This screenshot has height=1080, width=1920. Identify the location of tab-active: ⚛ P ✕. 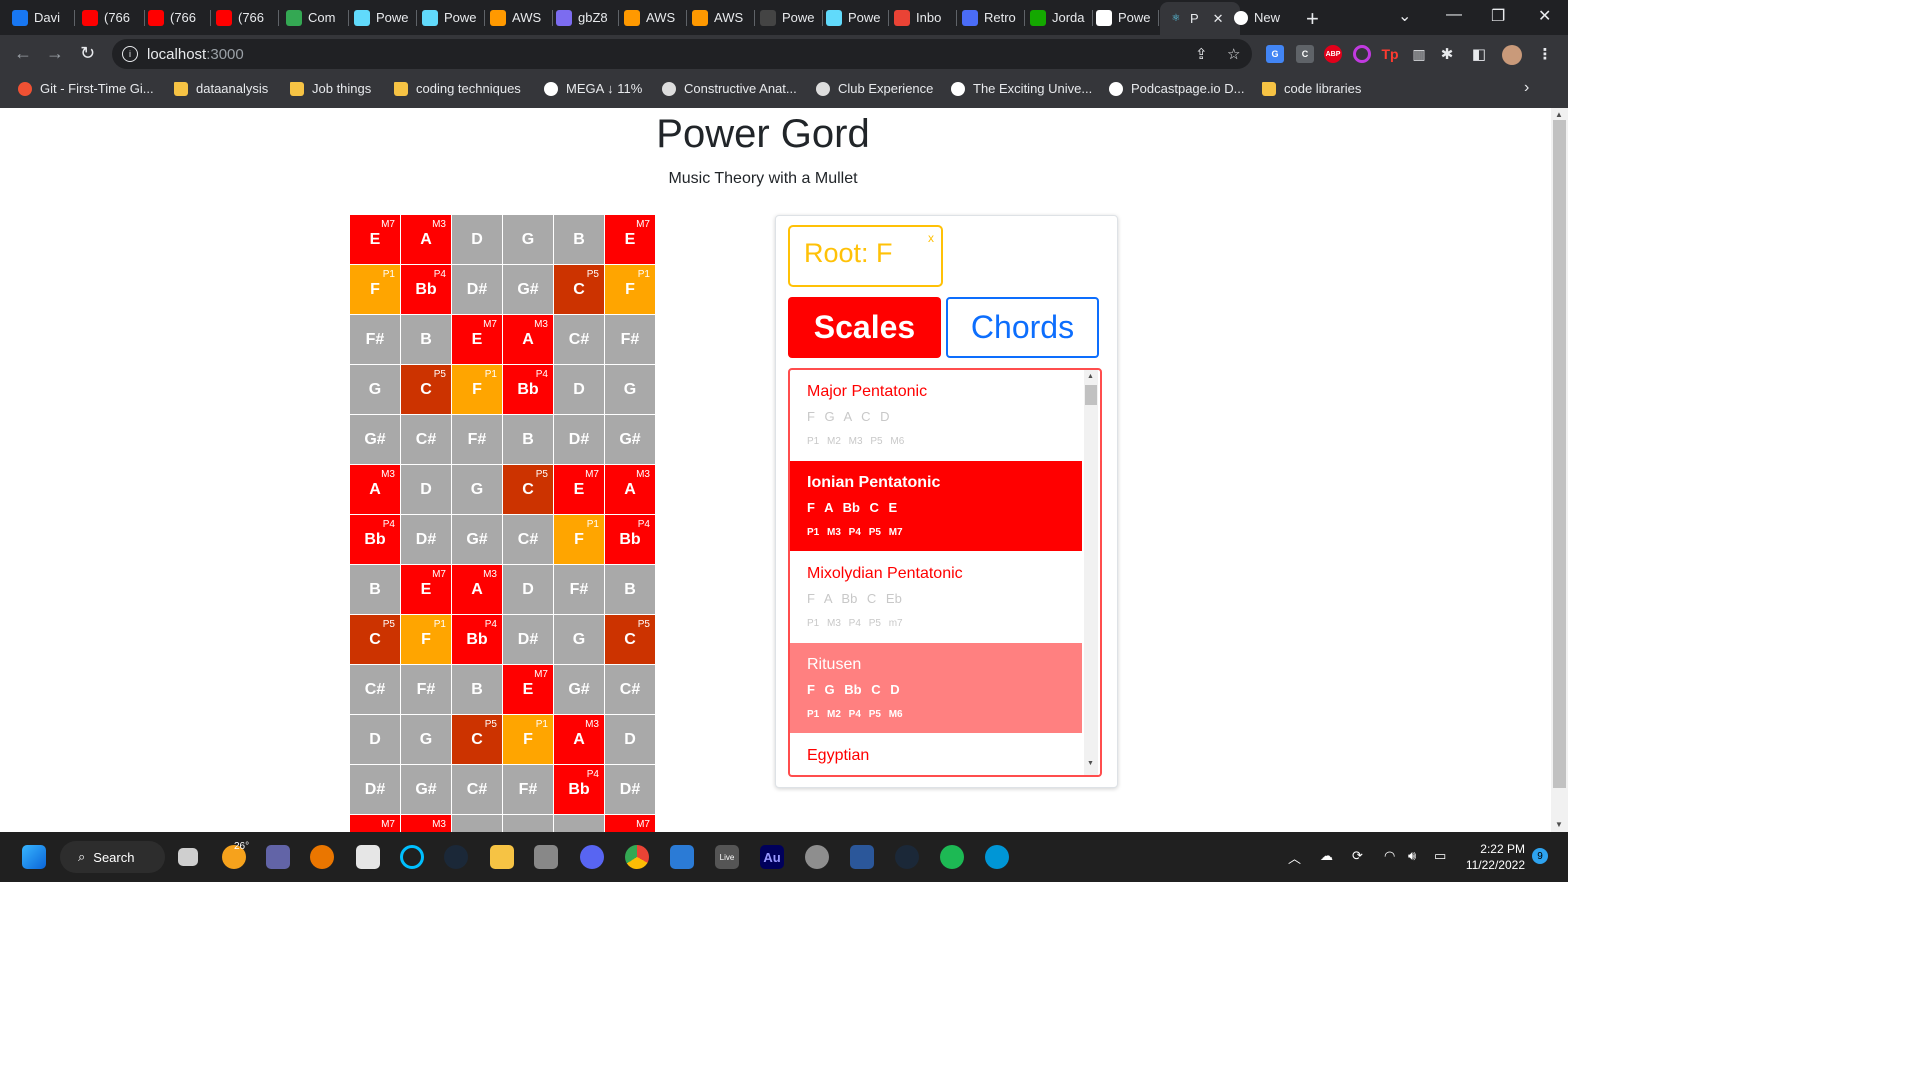
(1200, 18).